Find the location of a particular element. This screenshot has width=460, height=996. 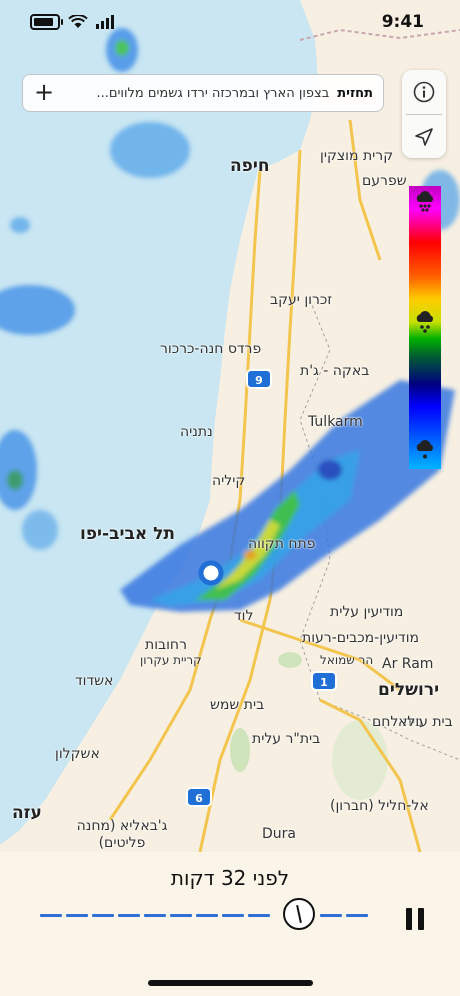

timeline-scrubber-clock-icon is located at coordinates (299, 914).